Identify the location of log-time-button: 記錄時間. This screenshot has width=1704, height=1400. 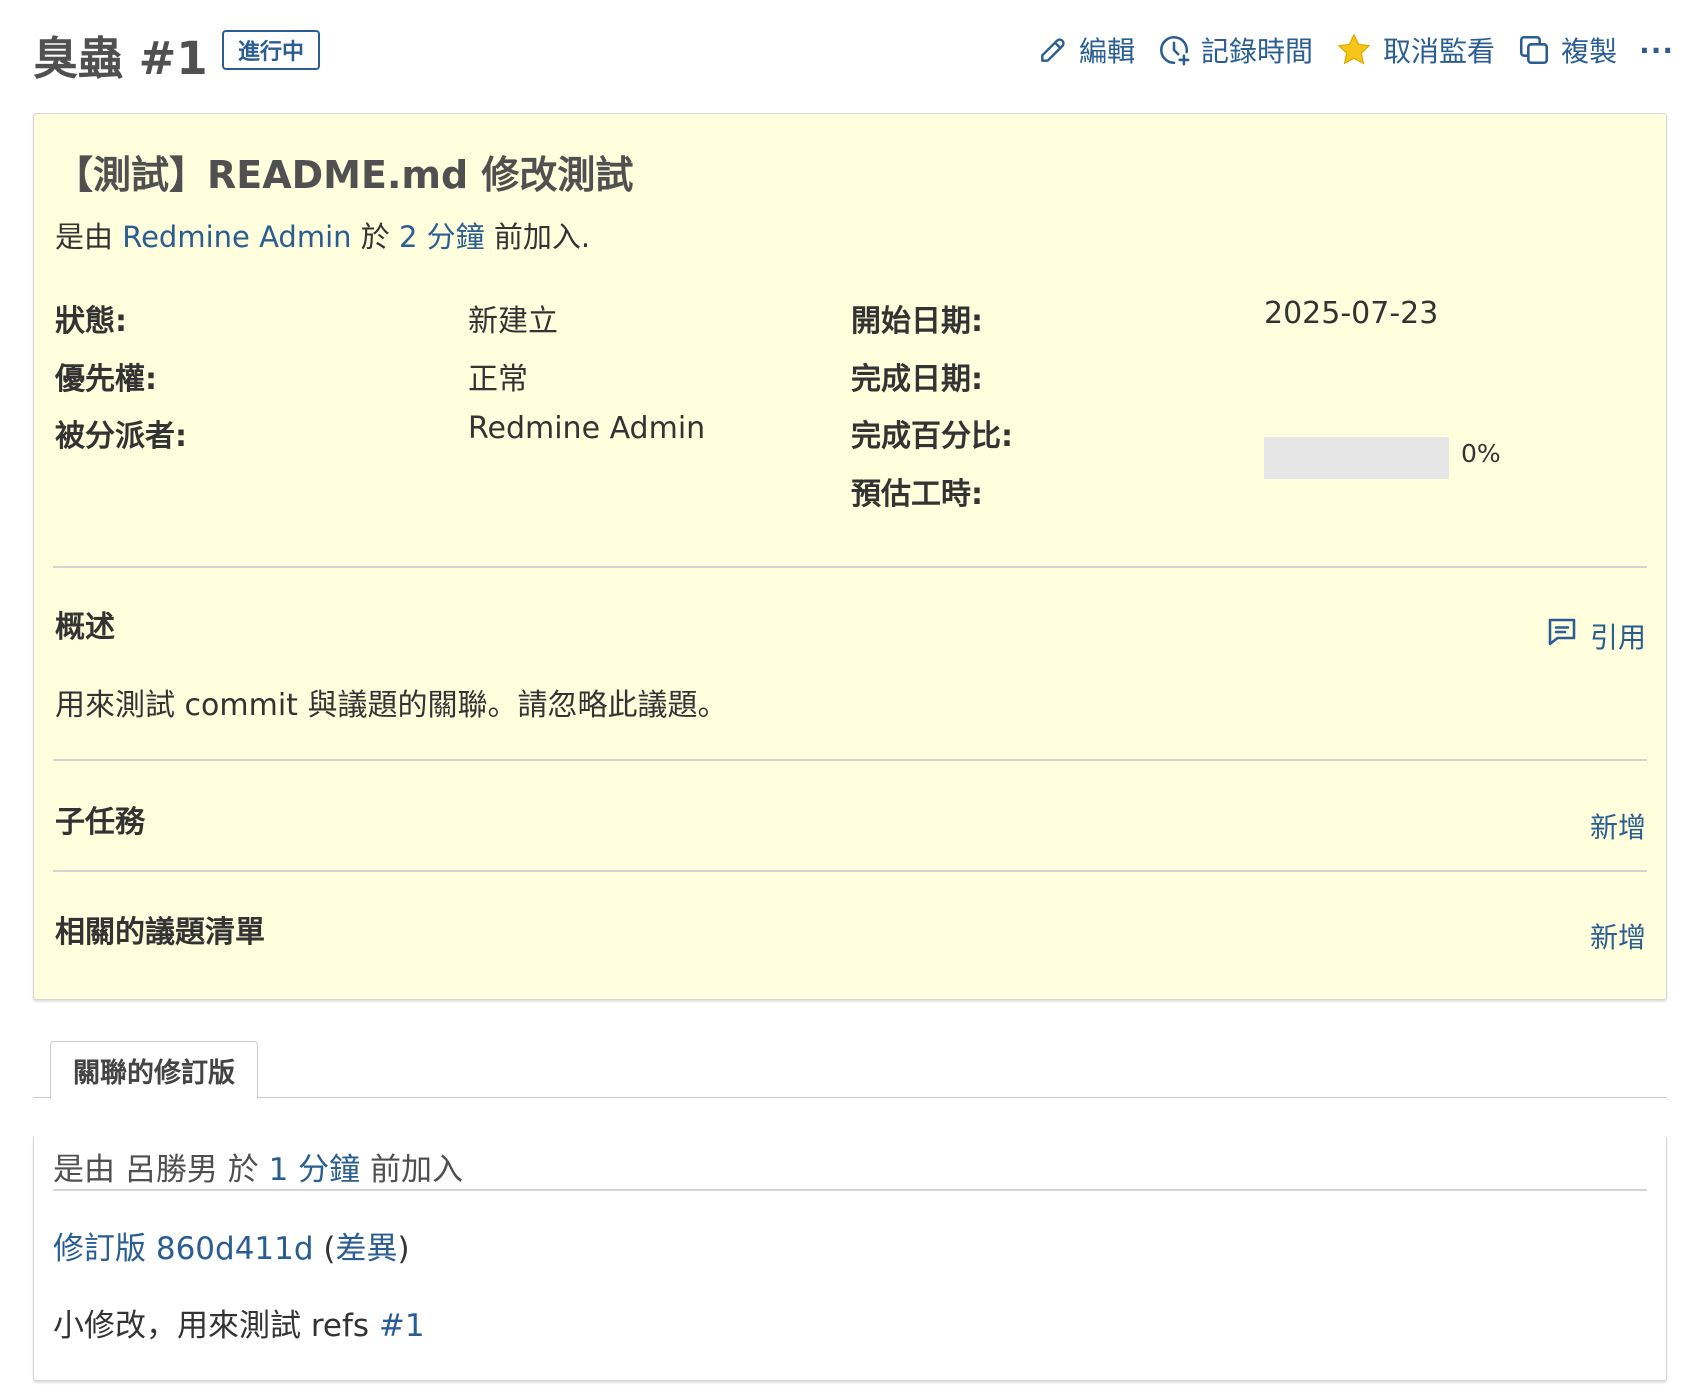
(1235, 50).